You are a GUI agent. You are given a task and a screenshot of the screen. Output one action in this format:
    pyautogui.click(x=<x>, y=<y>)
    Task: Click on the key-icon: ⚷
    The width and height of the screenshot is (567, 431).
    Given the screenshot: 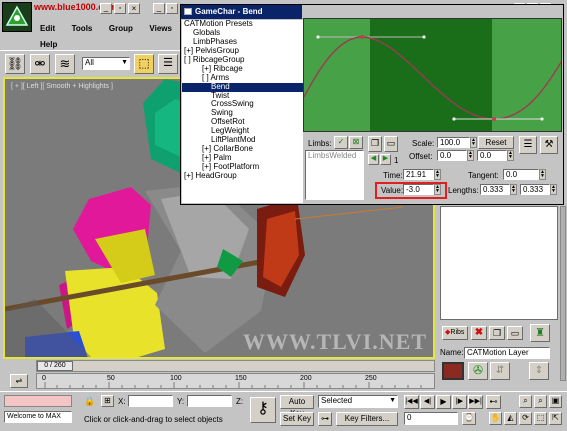 What is the action you would take?
    pyautogui.click(x=263, y=410)
    